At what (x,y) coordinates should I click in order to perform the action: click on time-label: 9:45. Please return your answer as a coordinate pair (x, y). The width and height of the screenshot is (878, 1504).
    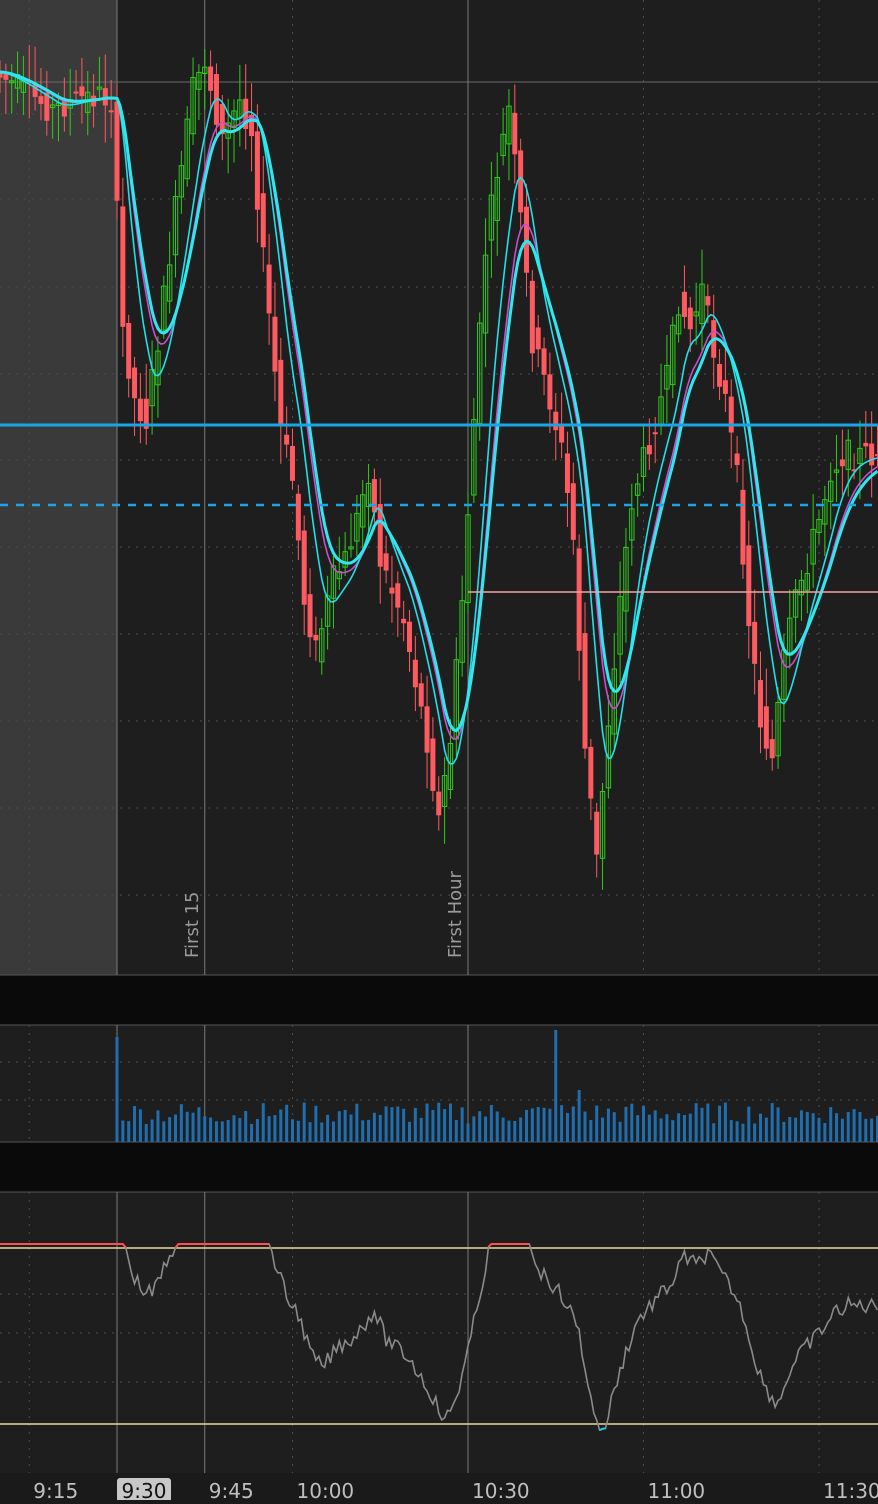
    Looking at the image, I should click on (231, 1489).